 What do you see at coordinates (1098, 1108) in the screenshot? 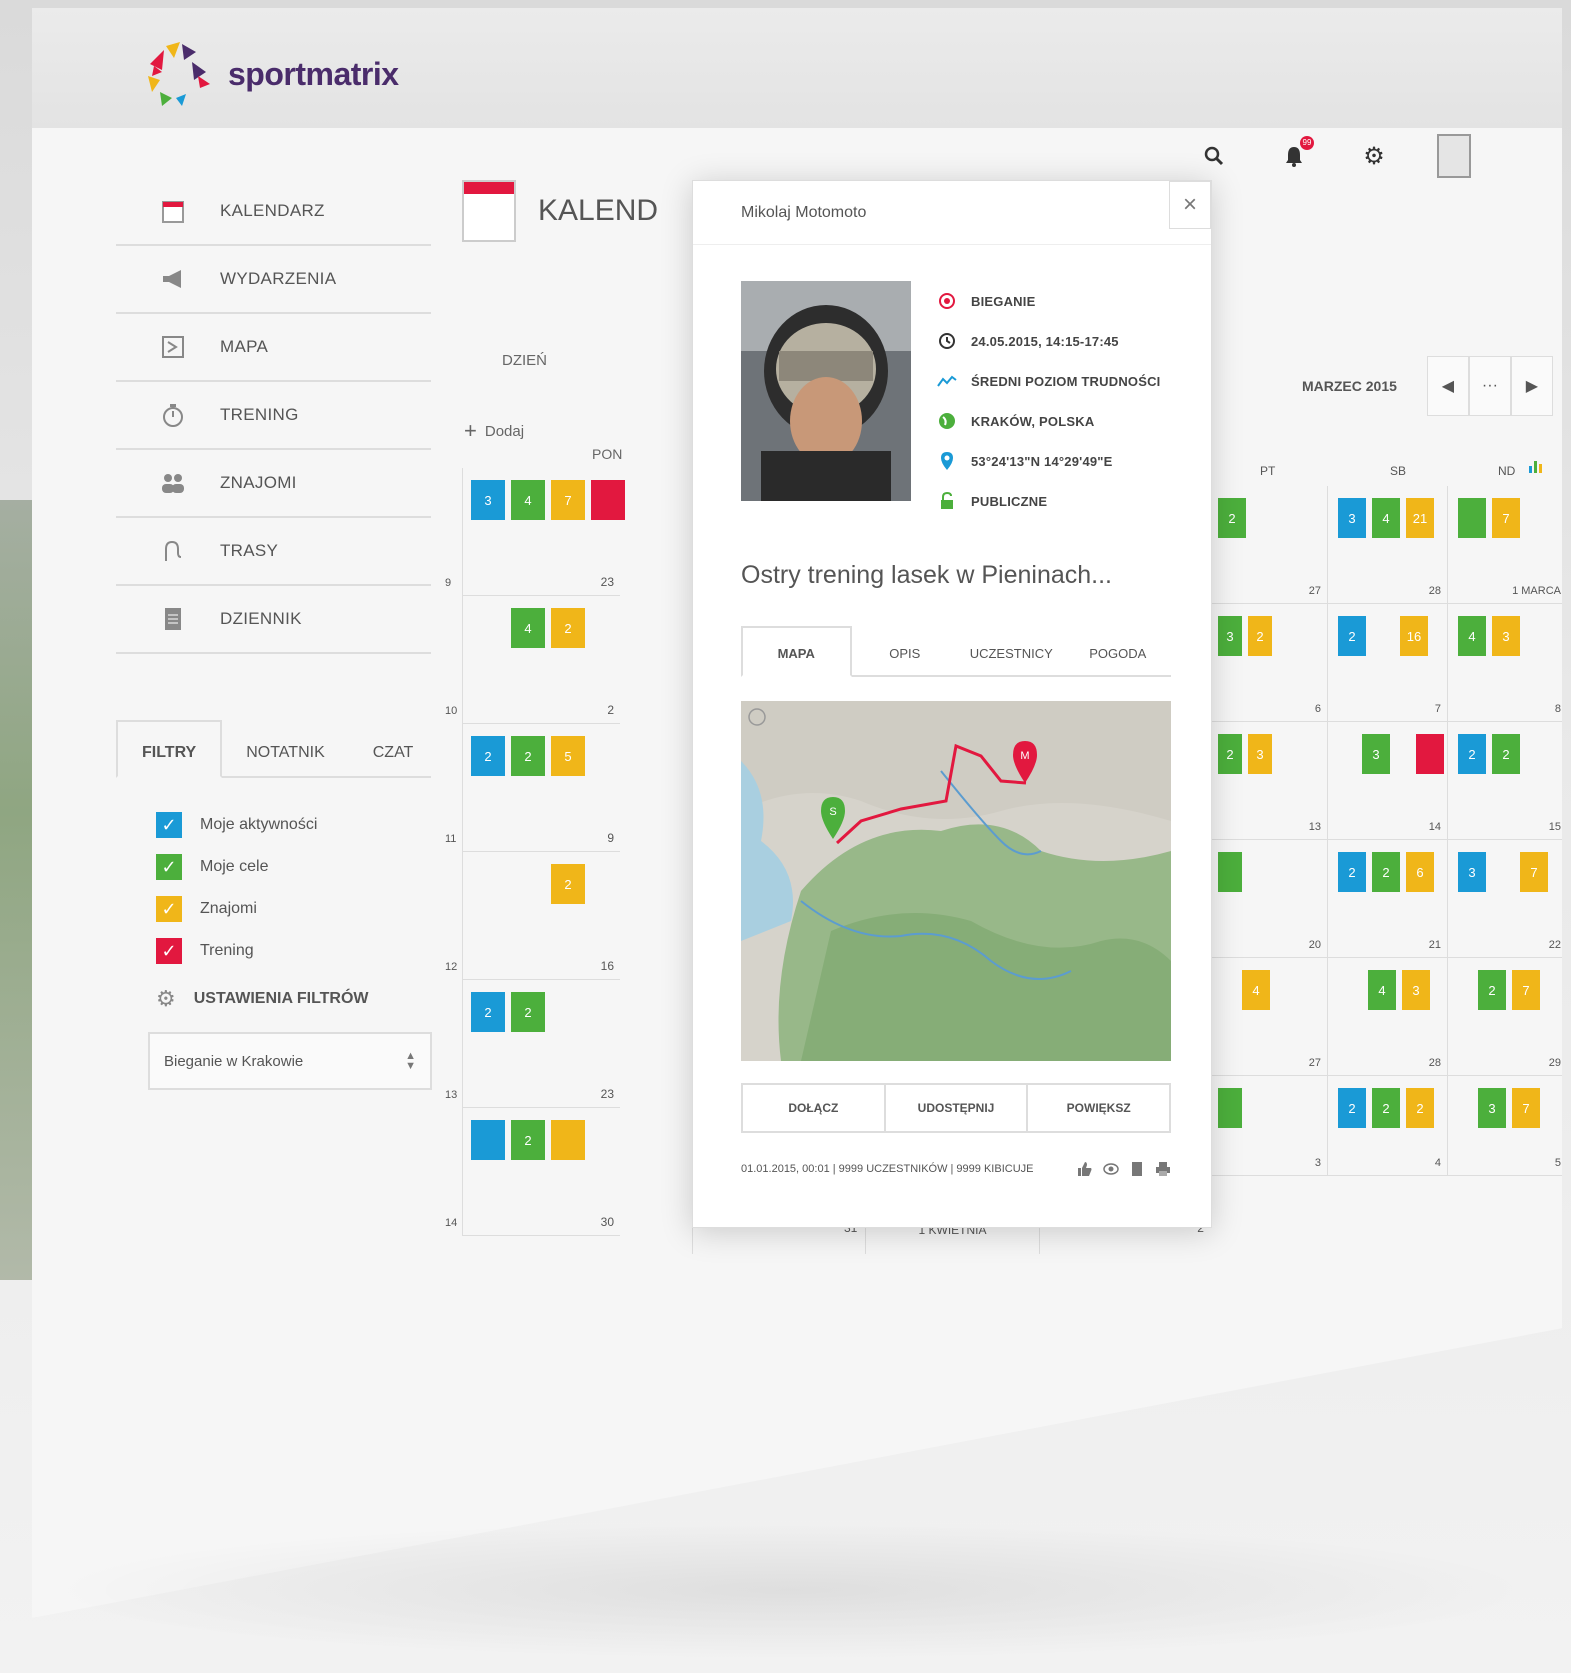
I see `expand-button: POWIĘKSZ` at bounding box center [1098, 1108].